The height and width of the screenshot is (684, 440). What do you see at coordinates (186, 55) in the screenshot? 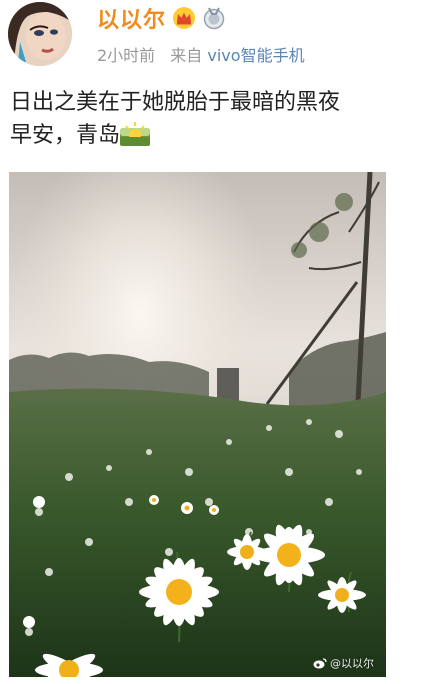
I see `source-prefix: 来自` at bounding box center [186, 55].